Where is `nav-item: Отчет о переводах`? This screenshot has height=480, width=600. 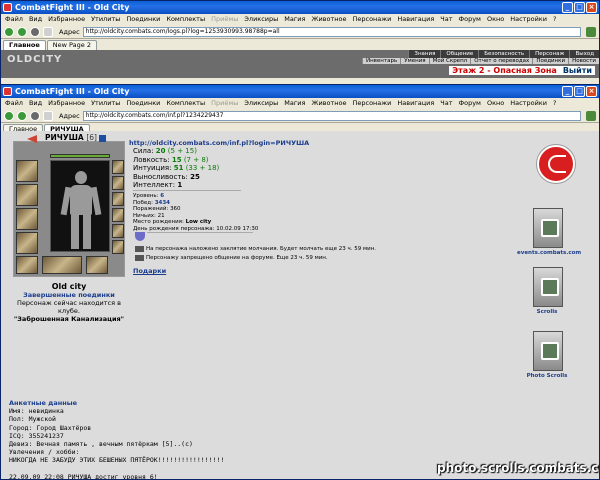
nav-item: Отчет о переводах is located at coordinates (501, 61).